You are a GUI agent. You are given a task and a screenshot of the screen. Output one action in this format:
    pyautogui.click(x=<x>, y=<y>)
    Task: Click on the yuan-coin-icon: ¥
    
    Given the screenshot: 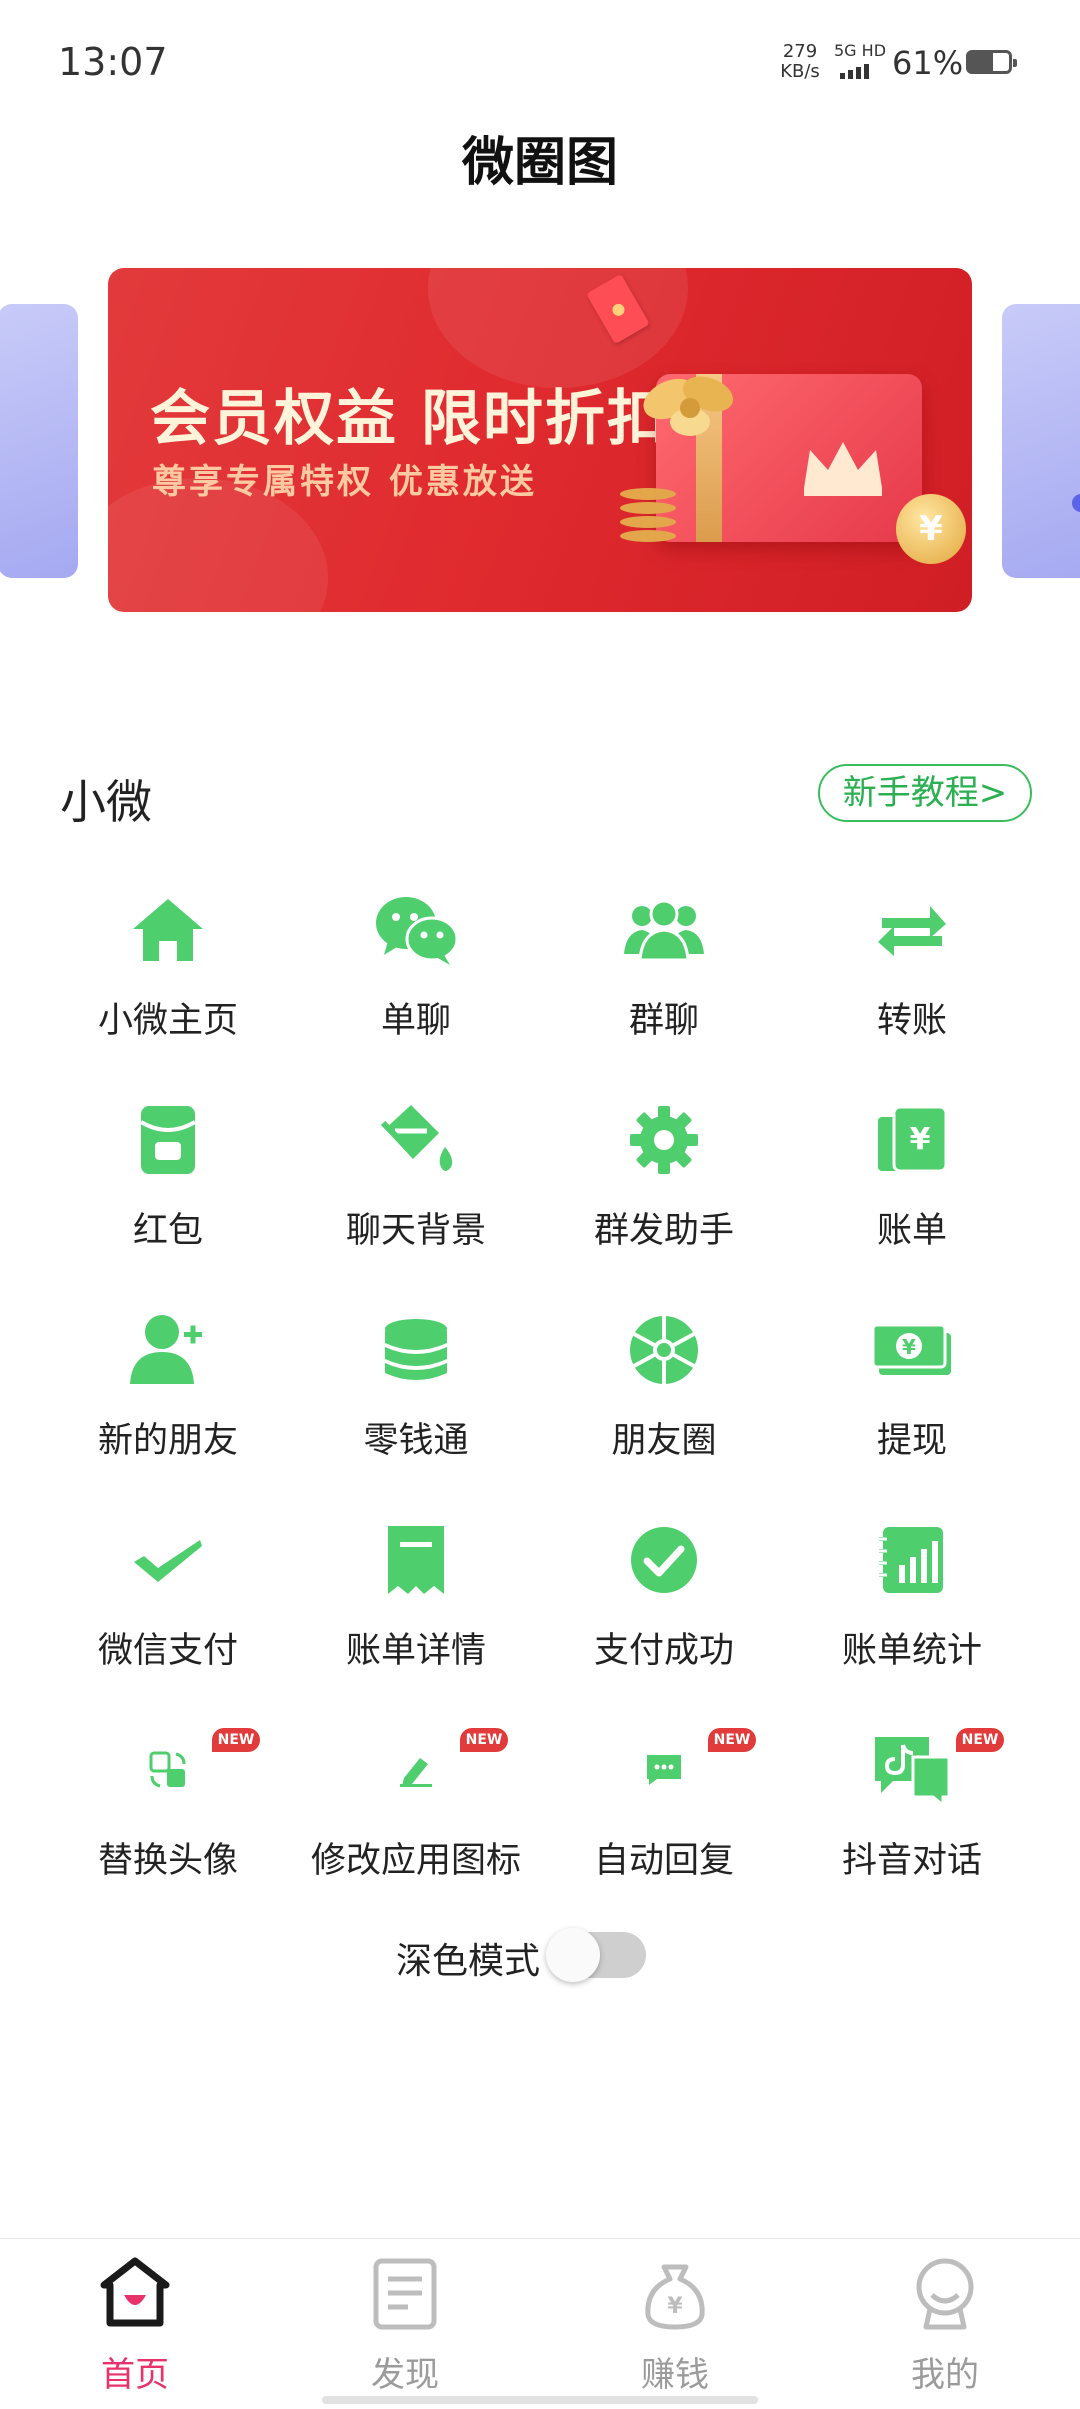 What is the action you would take?
    pyautogui.click(x=931, y=529)
    